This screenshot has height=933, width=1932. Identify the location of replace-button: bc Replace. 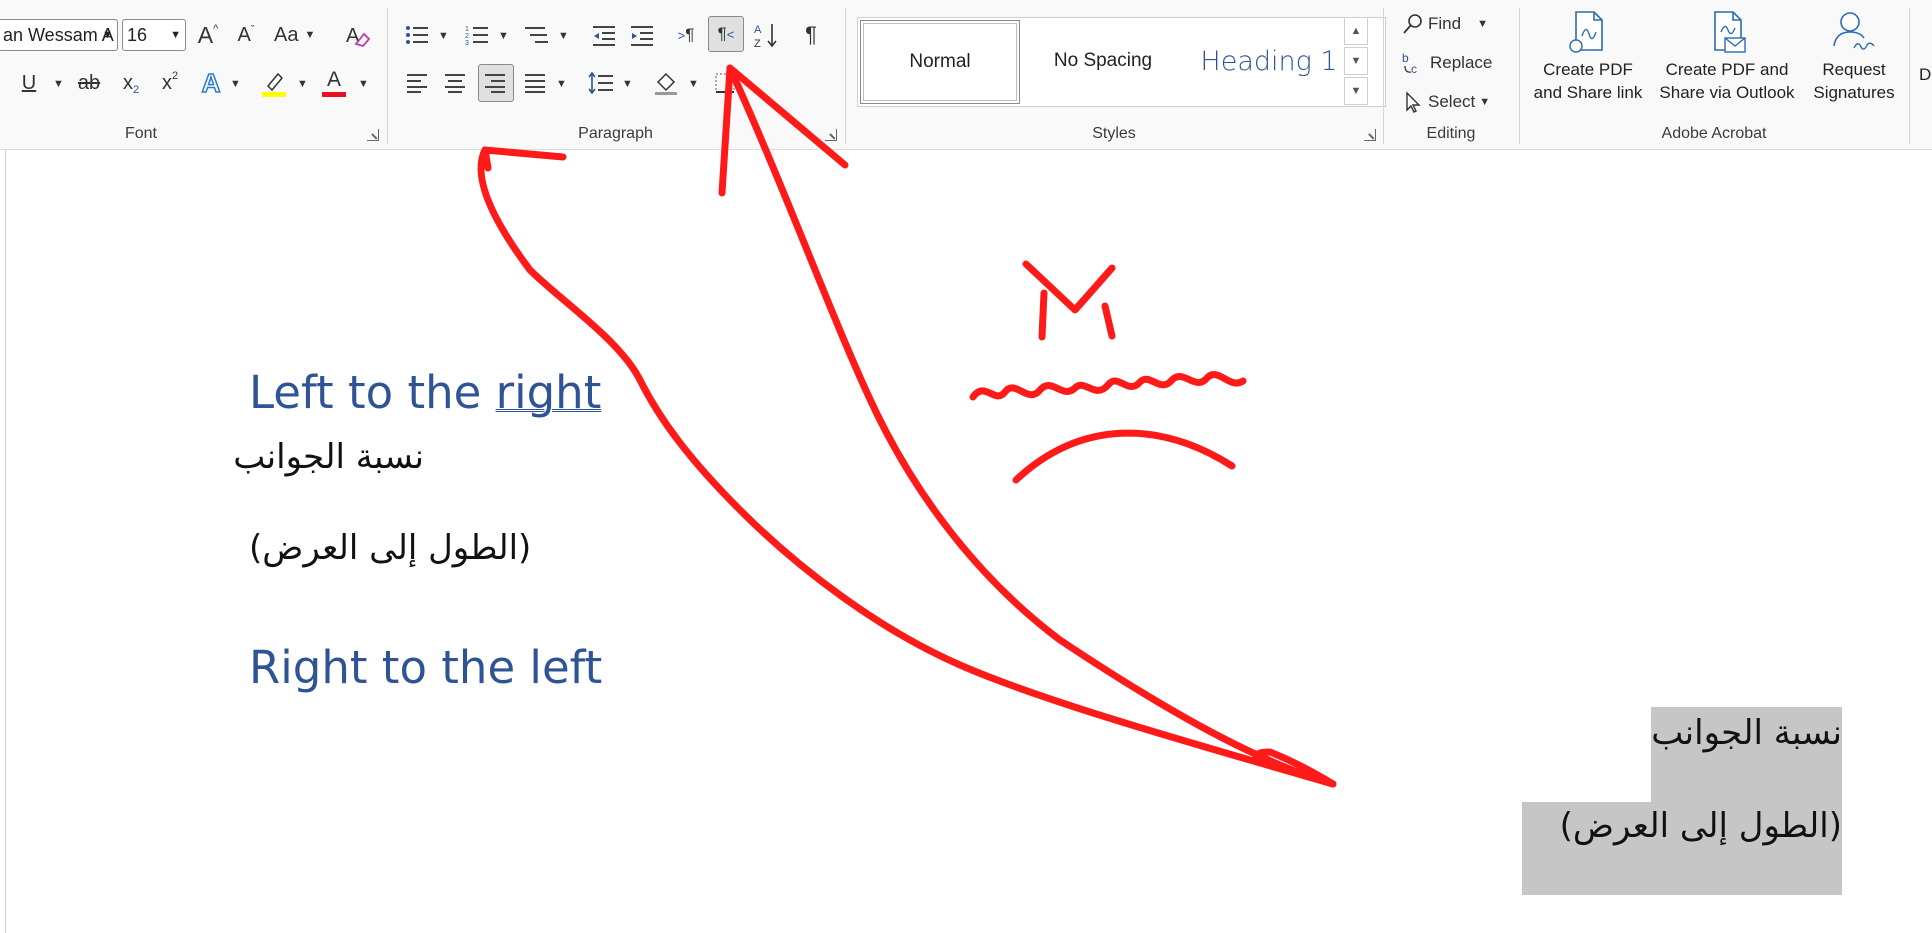
(1457, 63).